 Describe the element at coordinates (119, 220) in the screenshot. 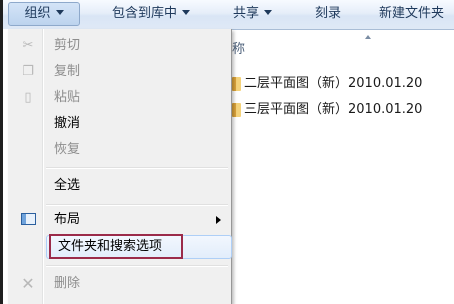

I see `menu-item-layout: 布局` at that location.